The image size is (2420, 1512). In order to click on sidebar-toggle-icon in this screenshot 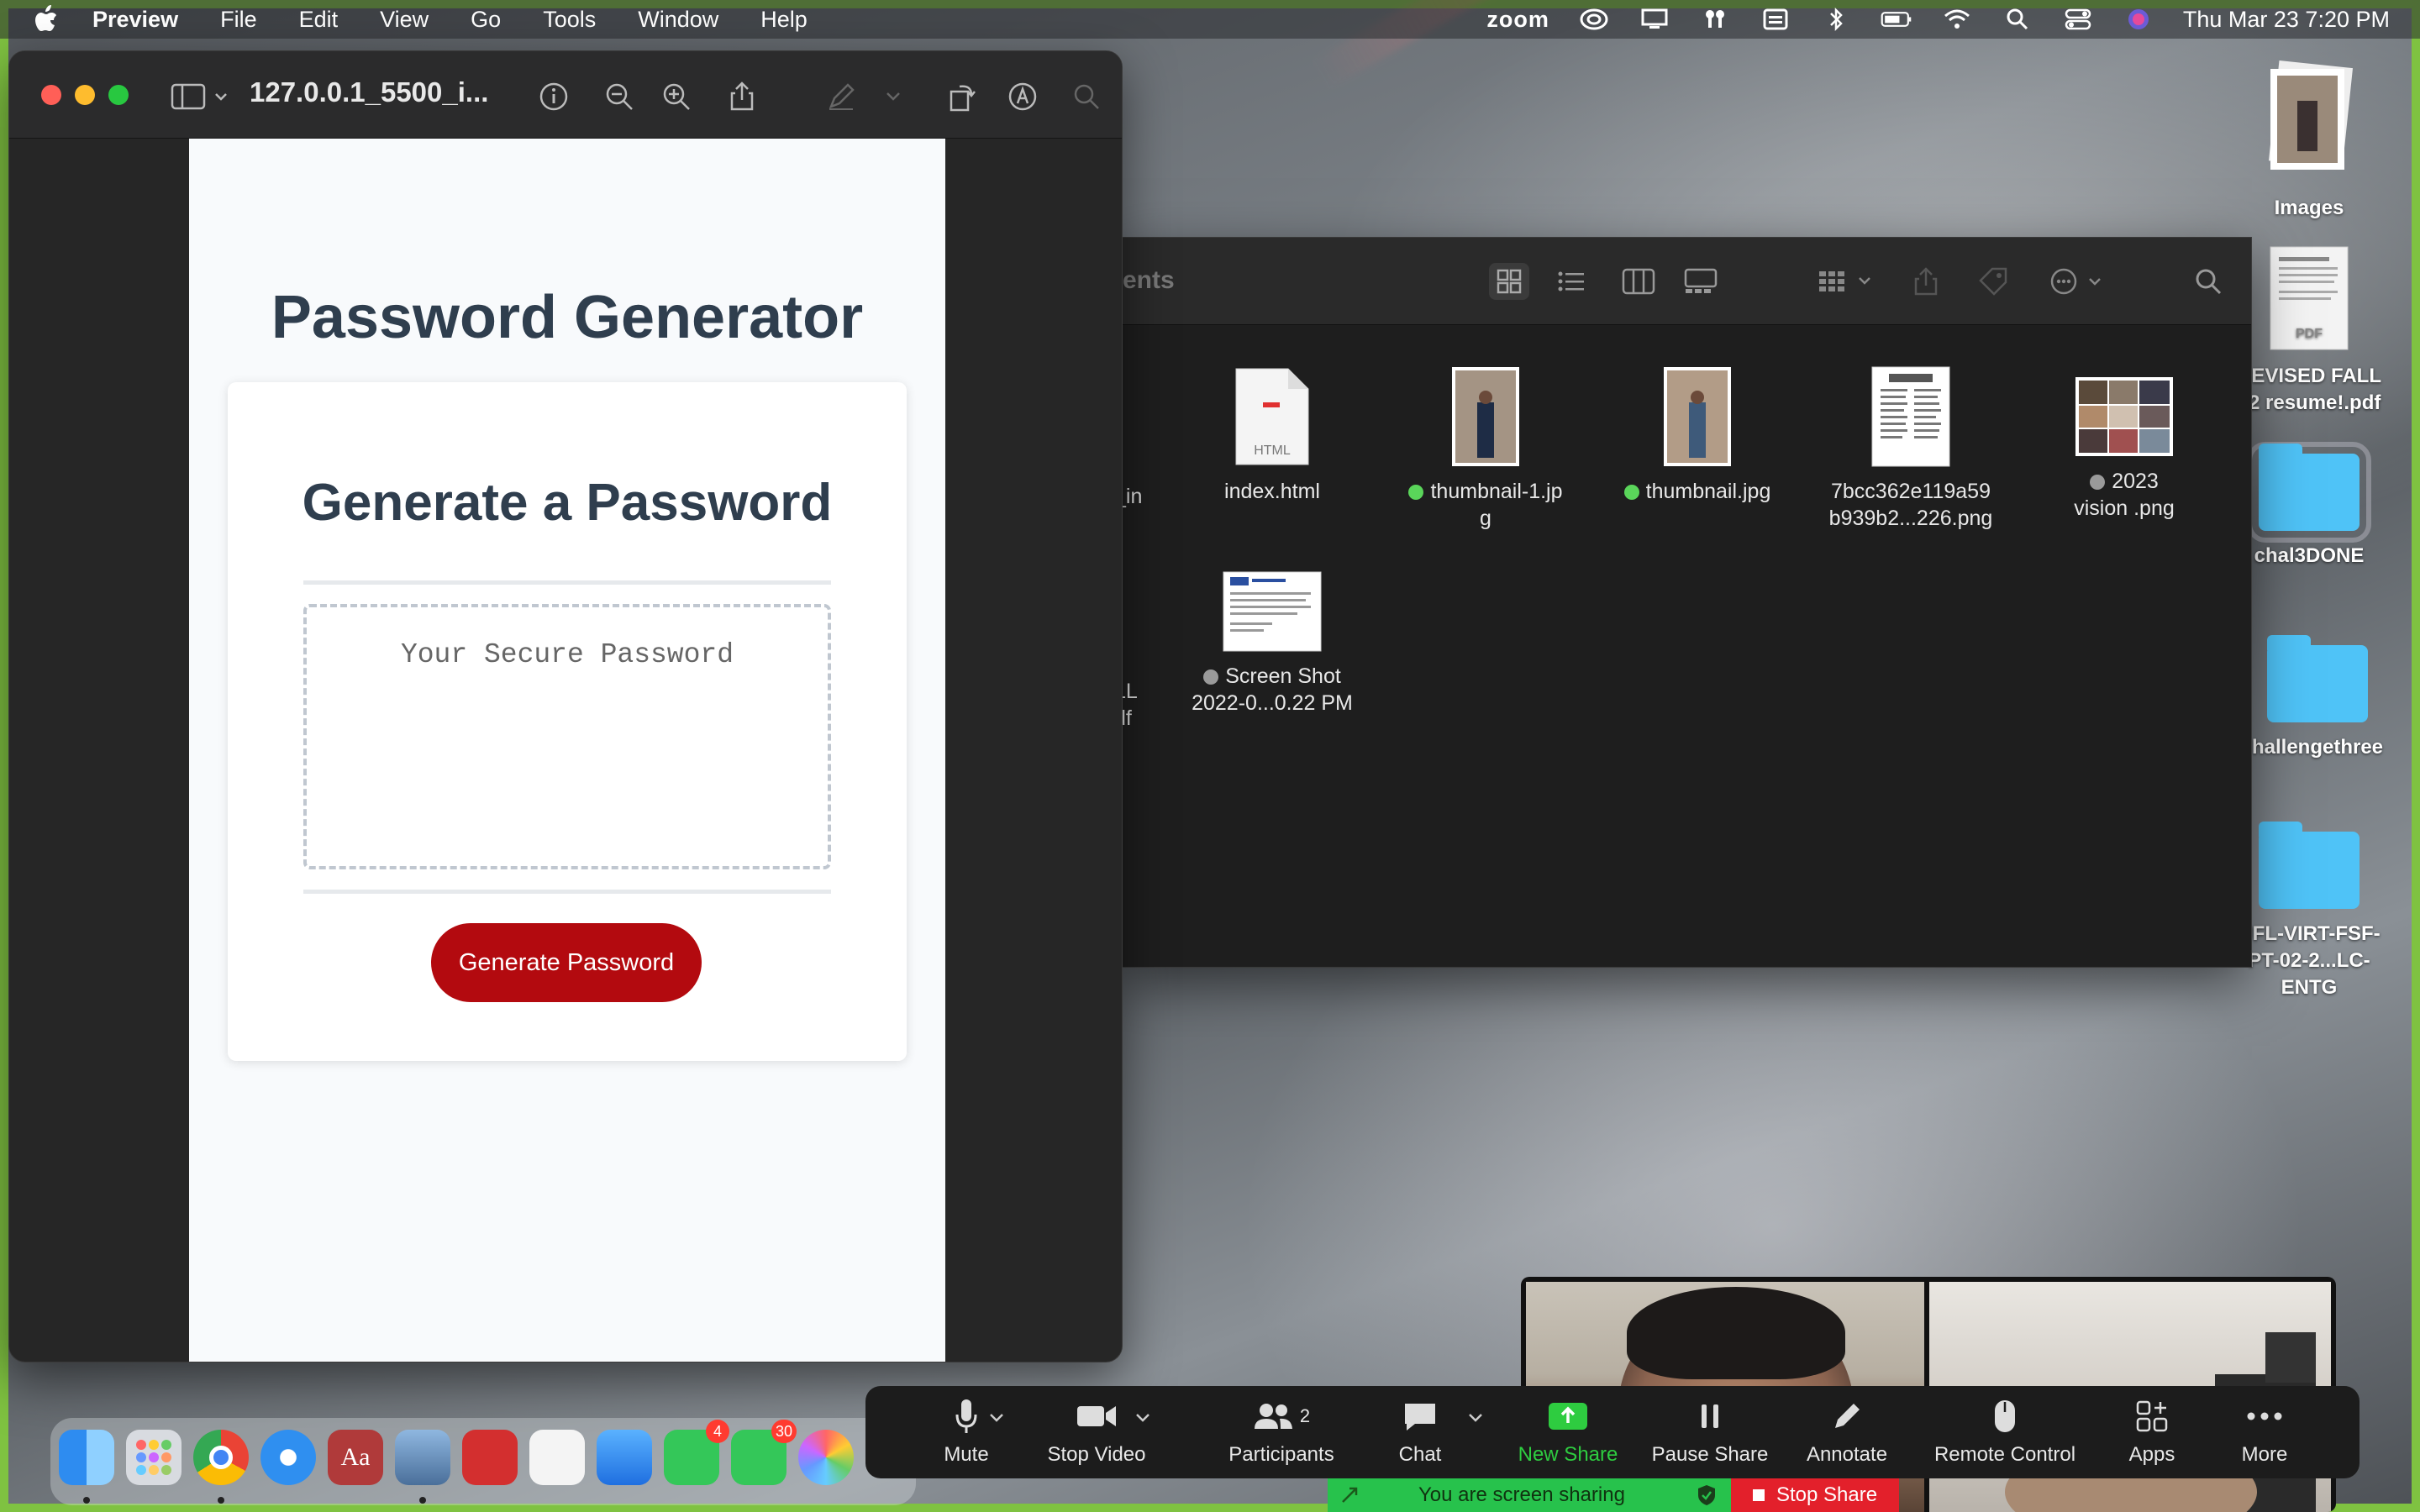, I will do `click(202, 96)`.